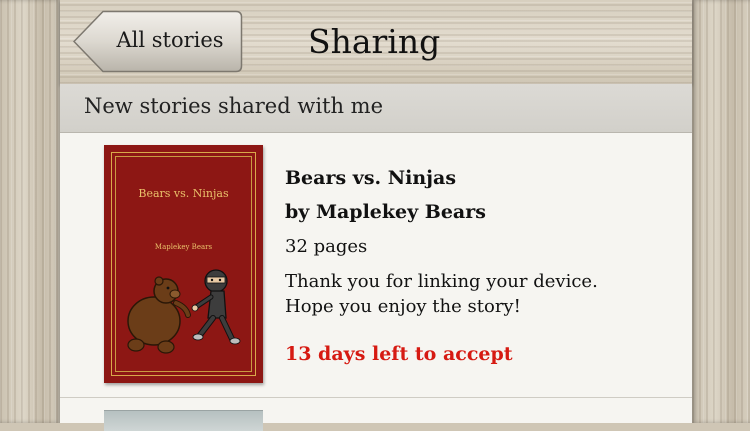 The height and width of the screenshot is (431, 750). Describe the element at coordinates (183, 193) in the screenshot. I see `cover-title: Bears vs. Ninjas` at that location.